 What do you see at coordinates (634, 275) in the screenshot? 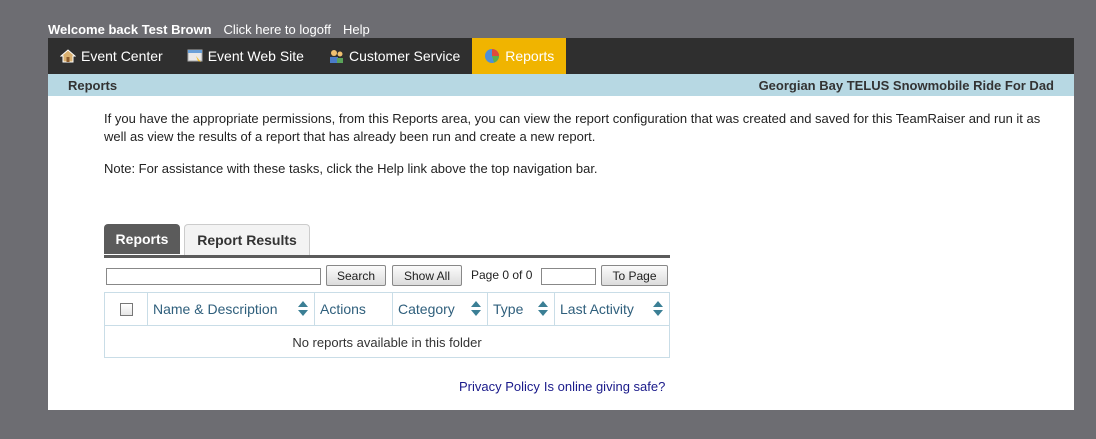
I see `to-page-button: To Page` at bounding box center [634, 275].